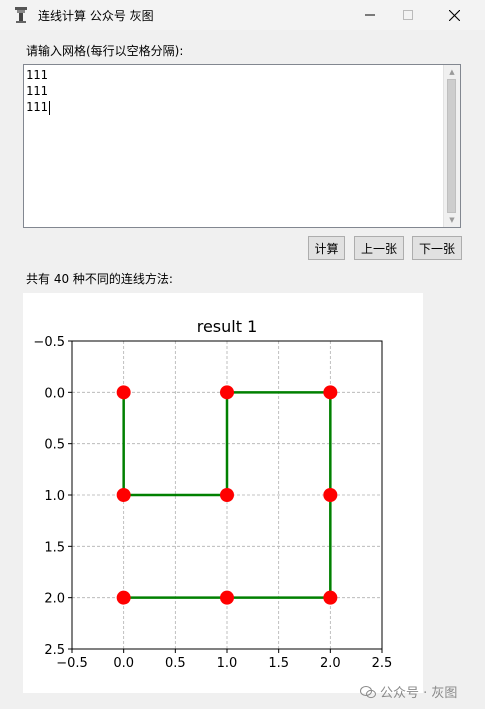 The height and width of the screenshot is (709, 485). Describe the element at coordinates (54, 496) in the screenshot. I see `y-tick-label: 1.0` at that location.